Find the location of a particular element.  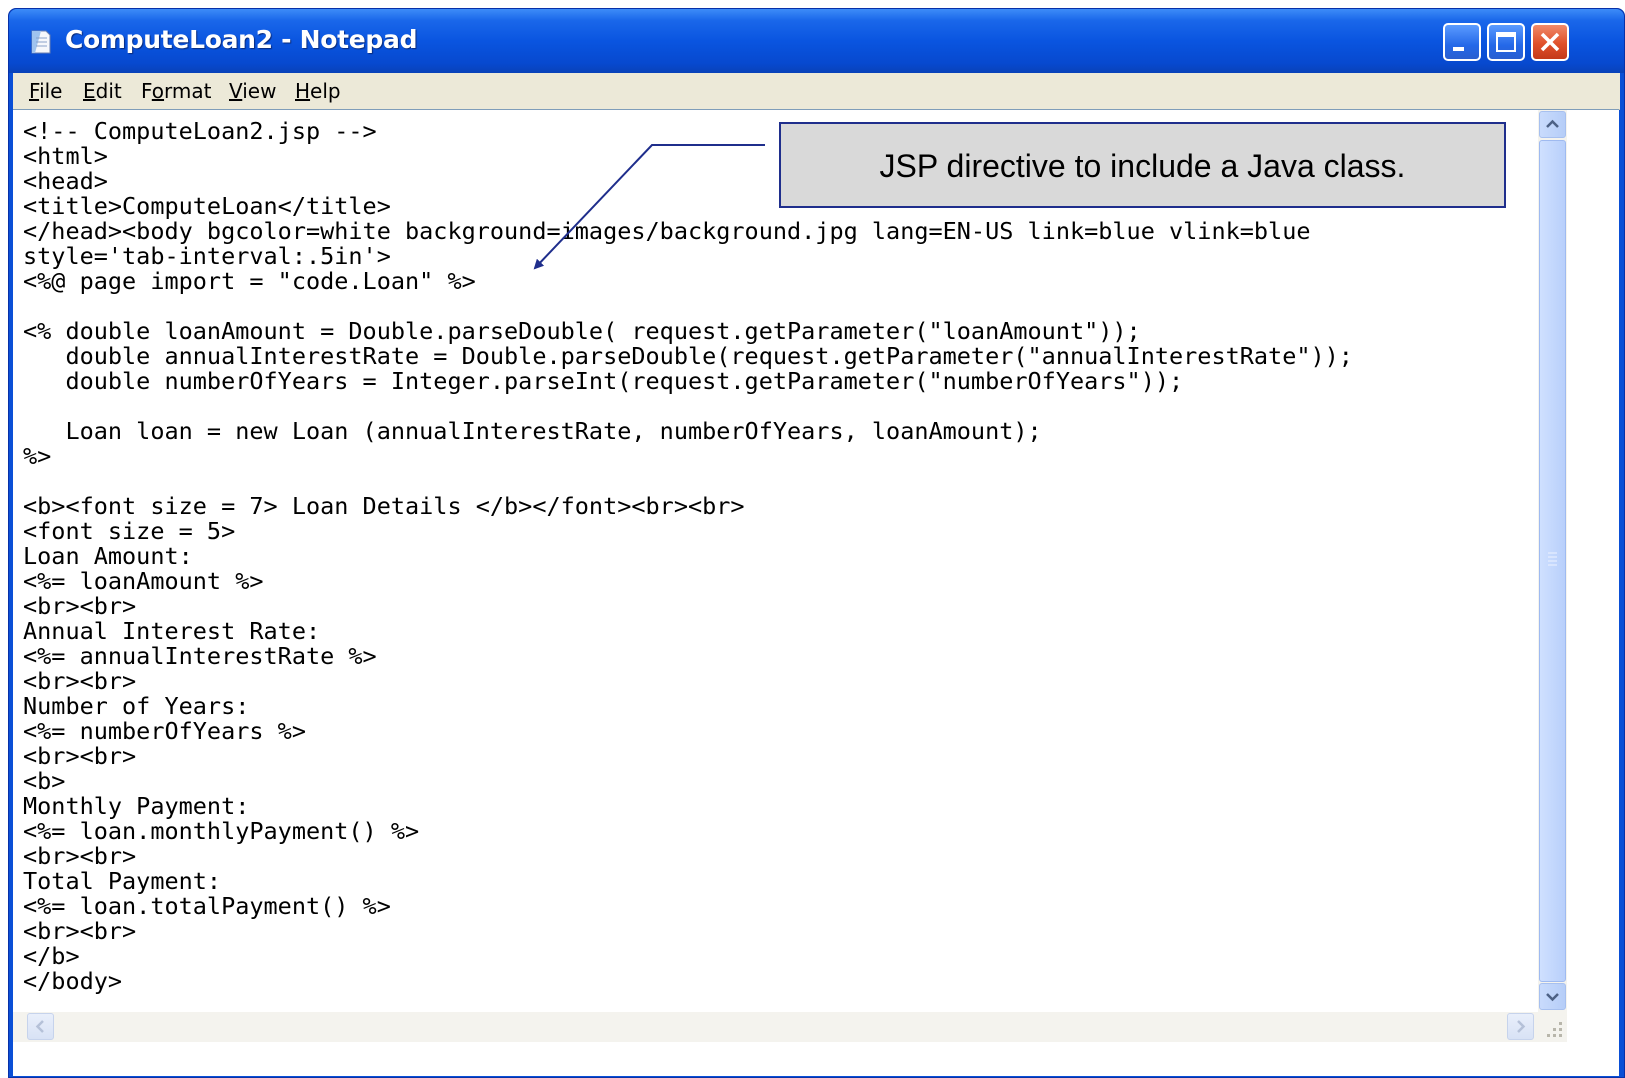

callout-text: JSP directive to include a Java class. is located at coordinates (1142, 166).